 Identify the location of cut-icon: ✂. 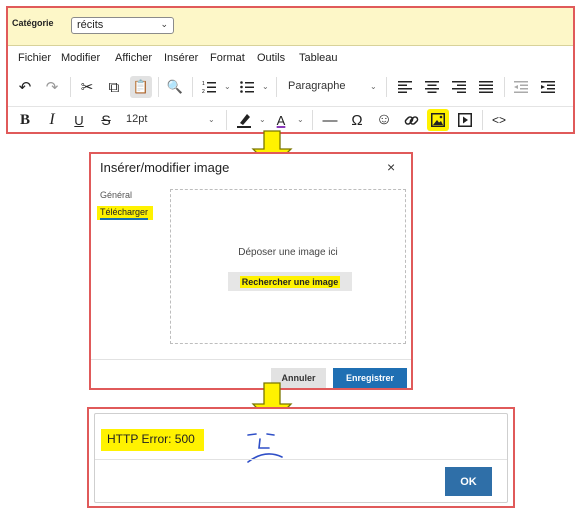
(87, 87).